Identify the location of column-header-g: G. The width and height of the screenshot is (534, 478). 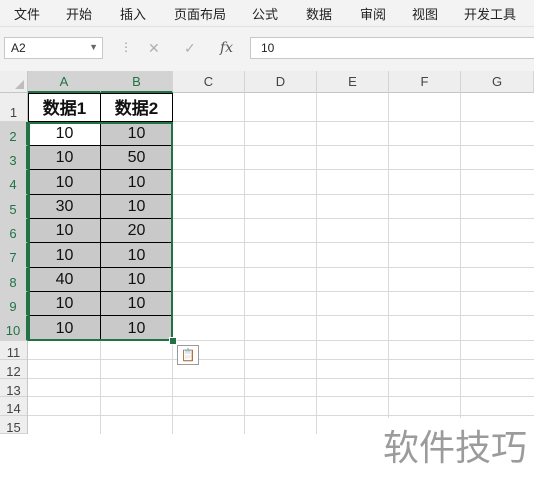
(497, 82).